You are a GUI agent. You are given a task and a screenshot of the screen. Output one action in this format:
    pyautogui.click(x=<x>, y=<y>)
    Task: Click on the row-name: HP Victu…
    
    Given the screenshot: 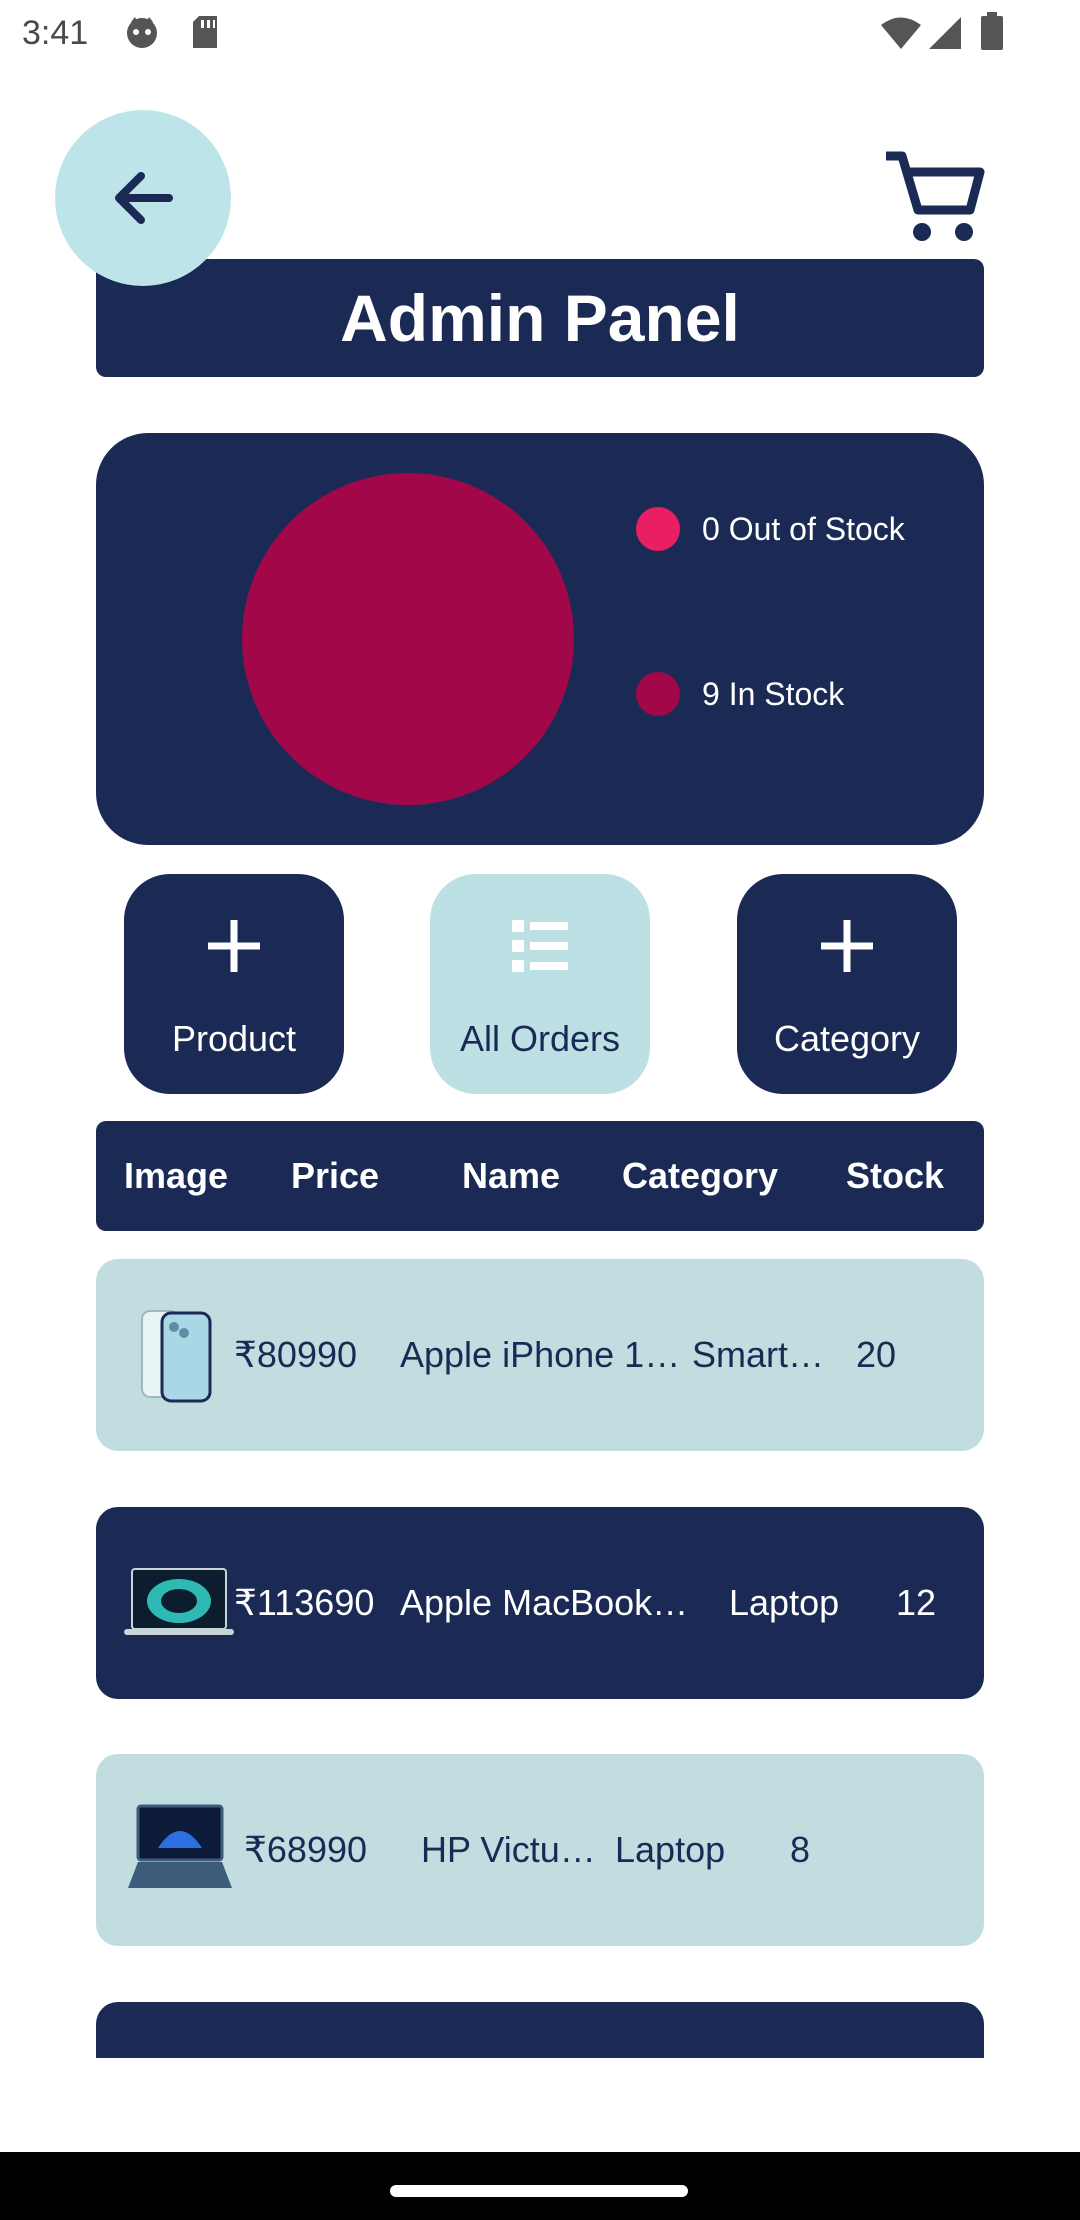 What is the action you would take?
    pyautogui.click(x=508, y=1849)
    